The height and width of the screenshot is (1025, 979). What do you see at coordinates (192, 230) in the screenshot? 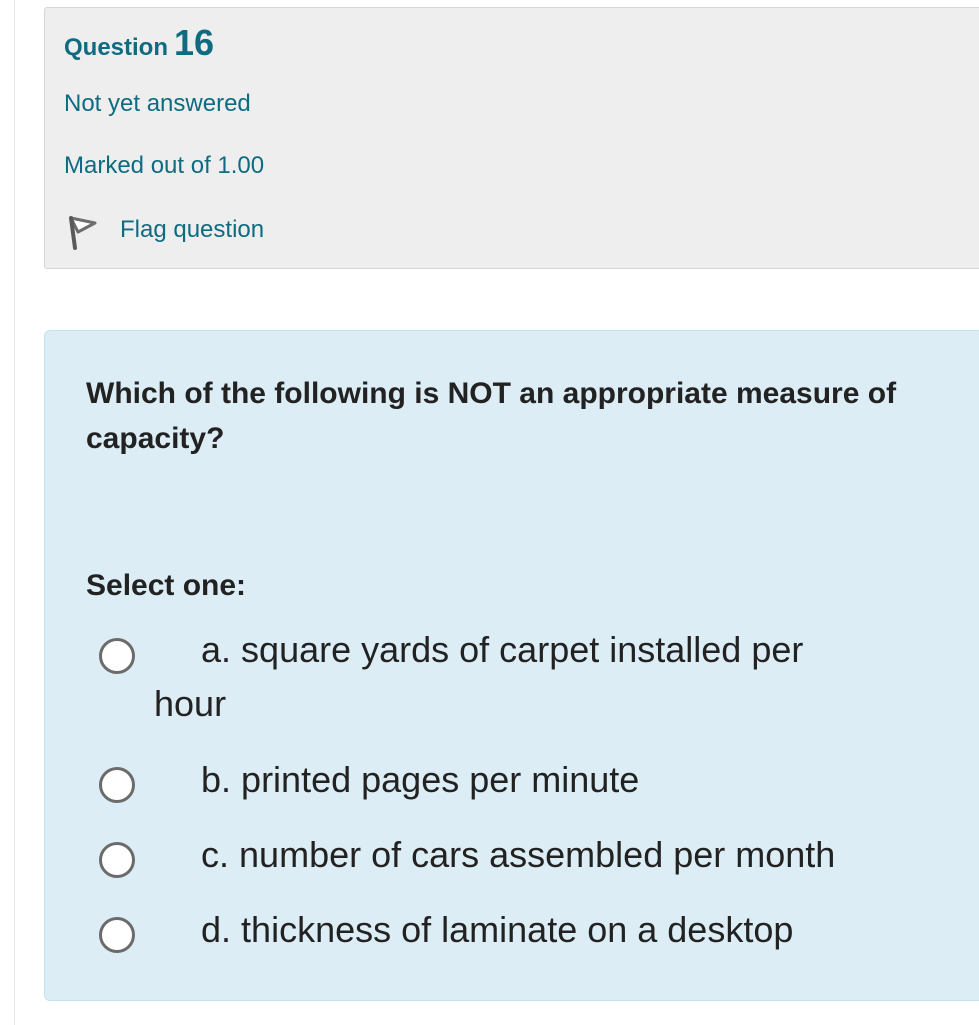
I see `flag-question-label: Flag question` at bounding box center [192, 230].